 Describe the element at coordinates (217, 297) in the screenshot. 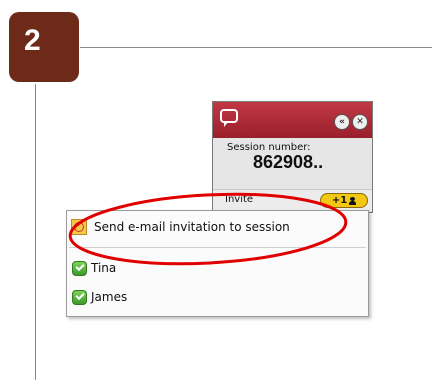

I see `menu-item-contact-james: James` at that location.